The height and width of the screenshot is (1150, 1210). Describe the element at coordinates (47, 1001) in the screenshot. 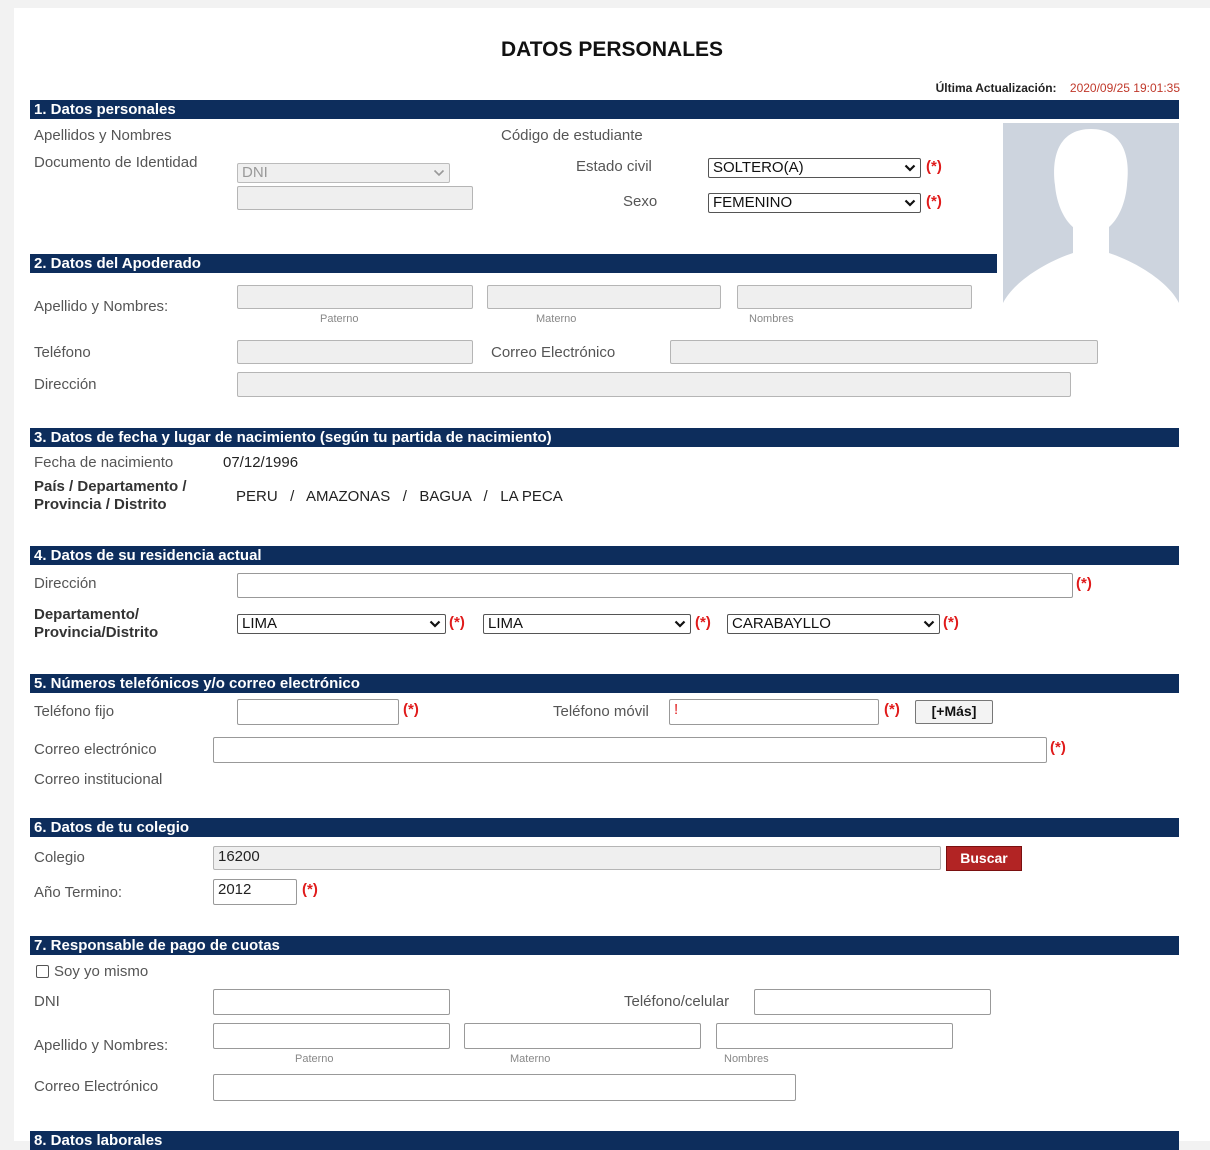

I see `payer-dni-label: DNI` at that location.